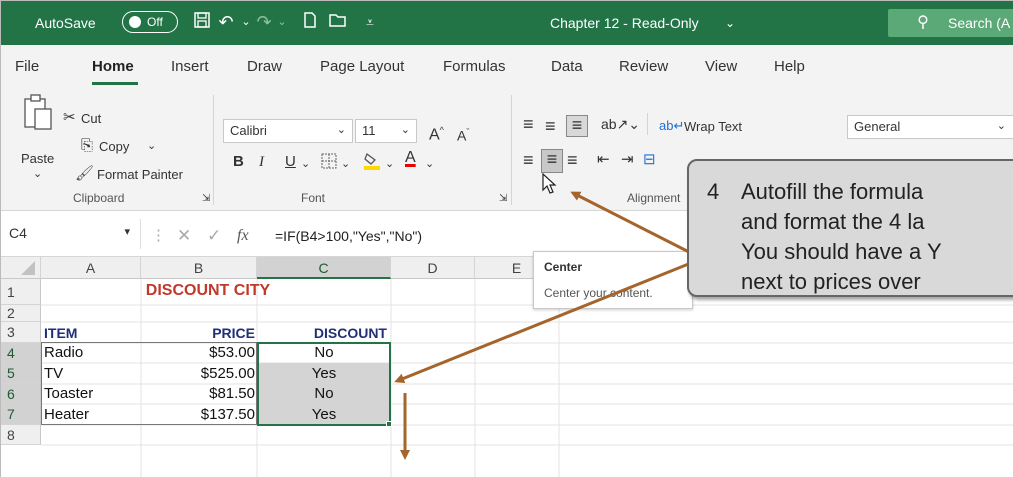  What do you see at coordinates (831, 281) in the screenshot?
I see `callout-line: next to prices over` at bounding box center [831, 281].